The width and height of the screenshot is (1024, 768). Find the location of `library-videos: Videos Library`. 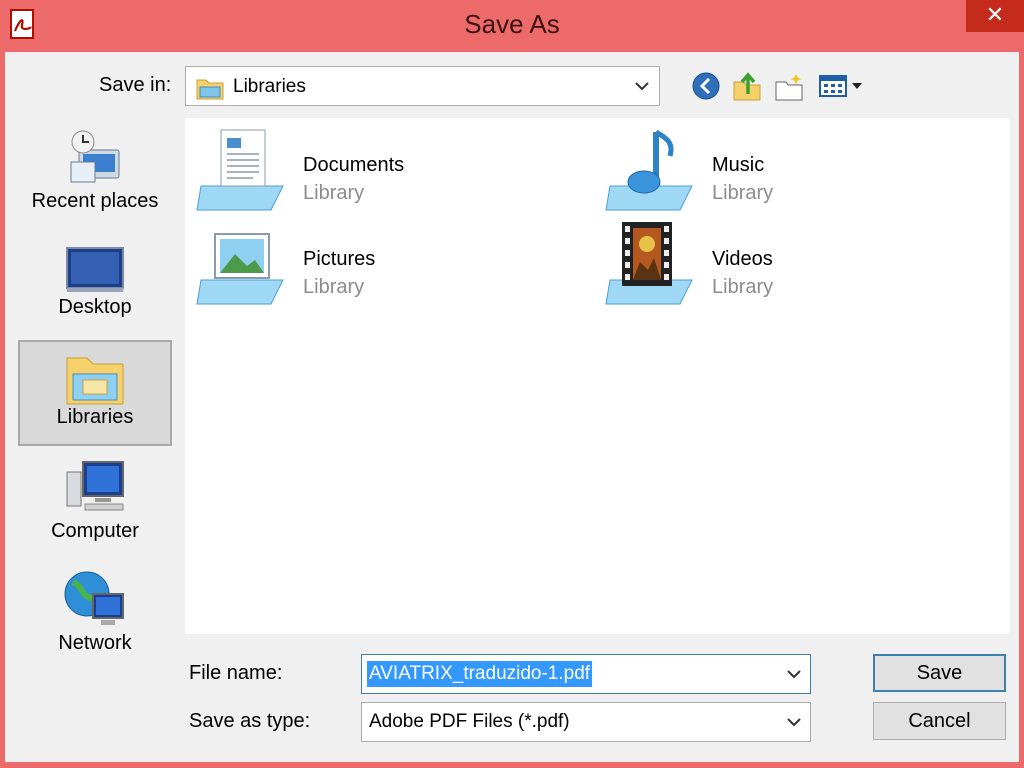

library-videos: Videos Library is located at coordinates (784, 263).